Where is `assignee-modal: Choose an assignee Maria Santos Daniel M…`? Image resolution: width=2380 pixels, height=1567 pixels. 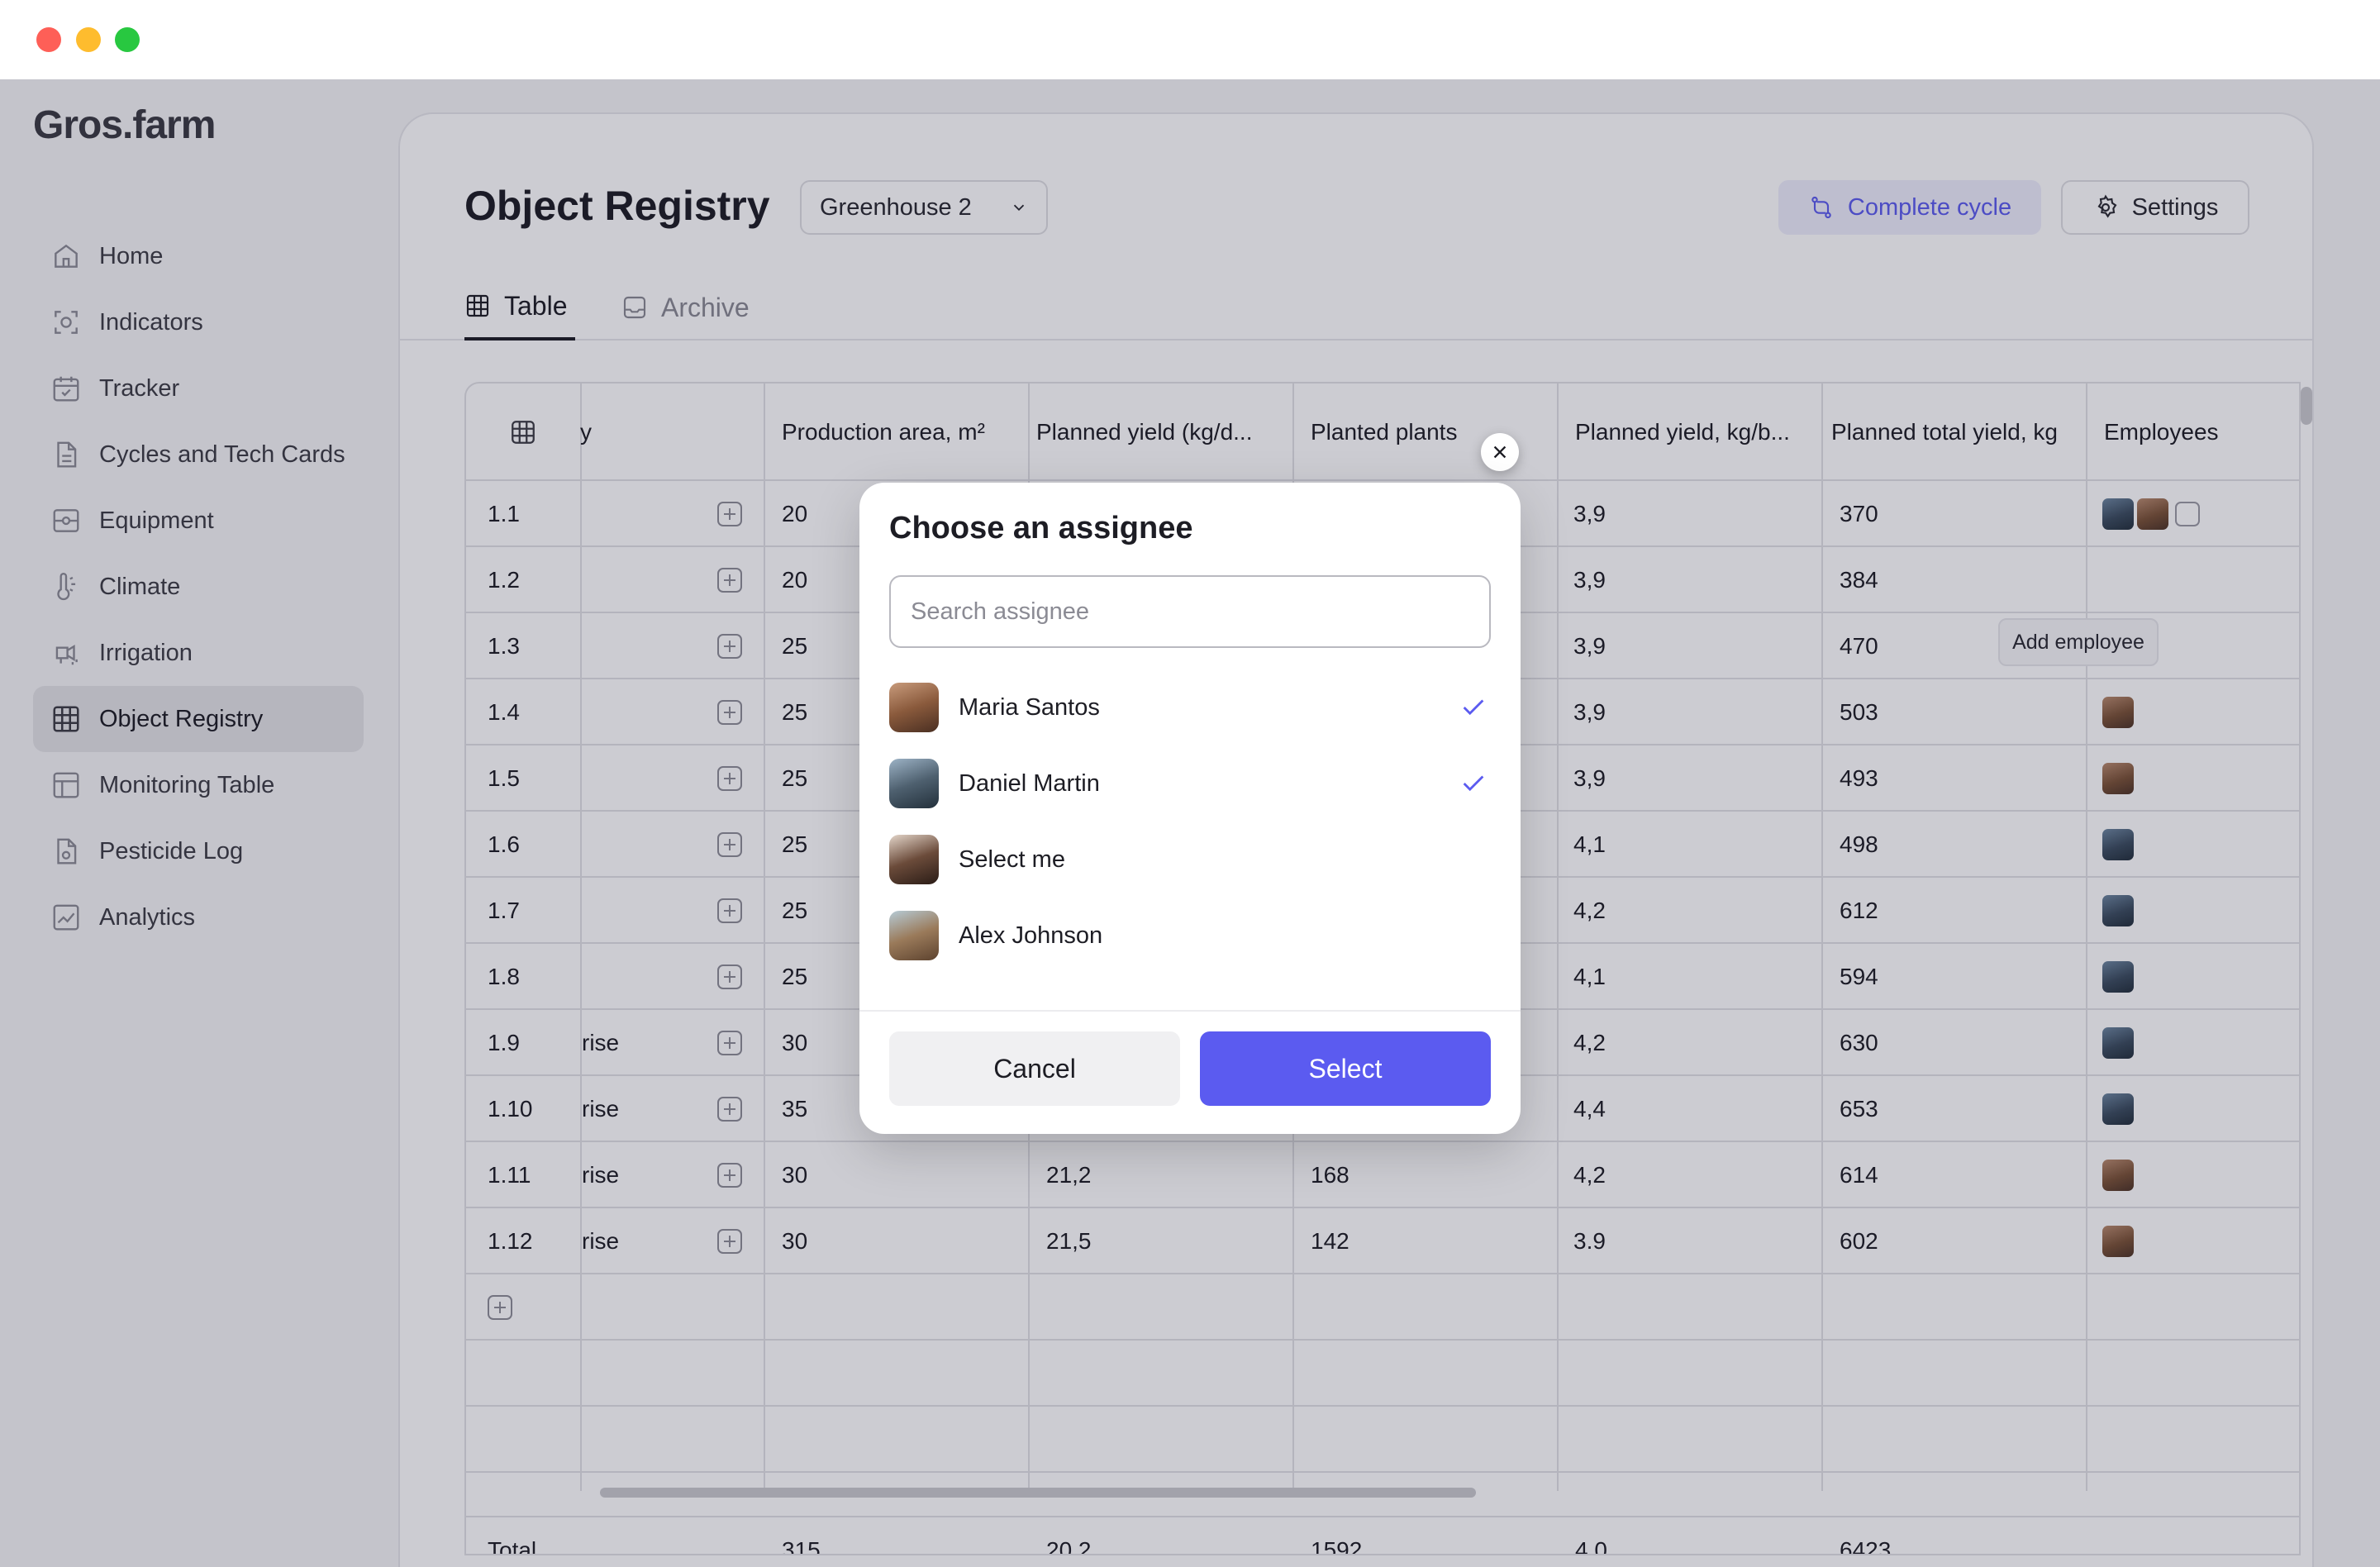
assignee-modal: Choose an assignee Maria Santos Daniel M… is located at coordinates (1190, 808).